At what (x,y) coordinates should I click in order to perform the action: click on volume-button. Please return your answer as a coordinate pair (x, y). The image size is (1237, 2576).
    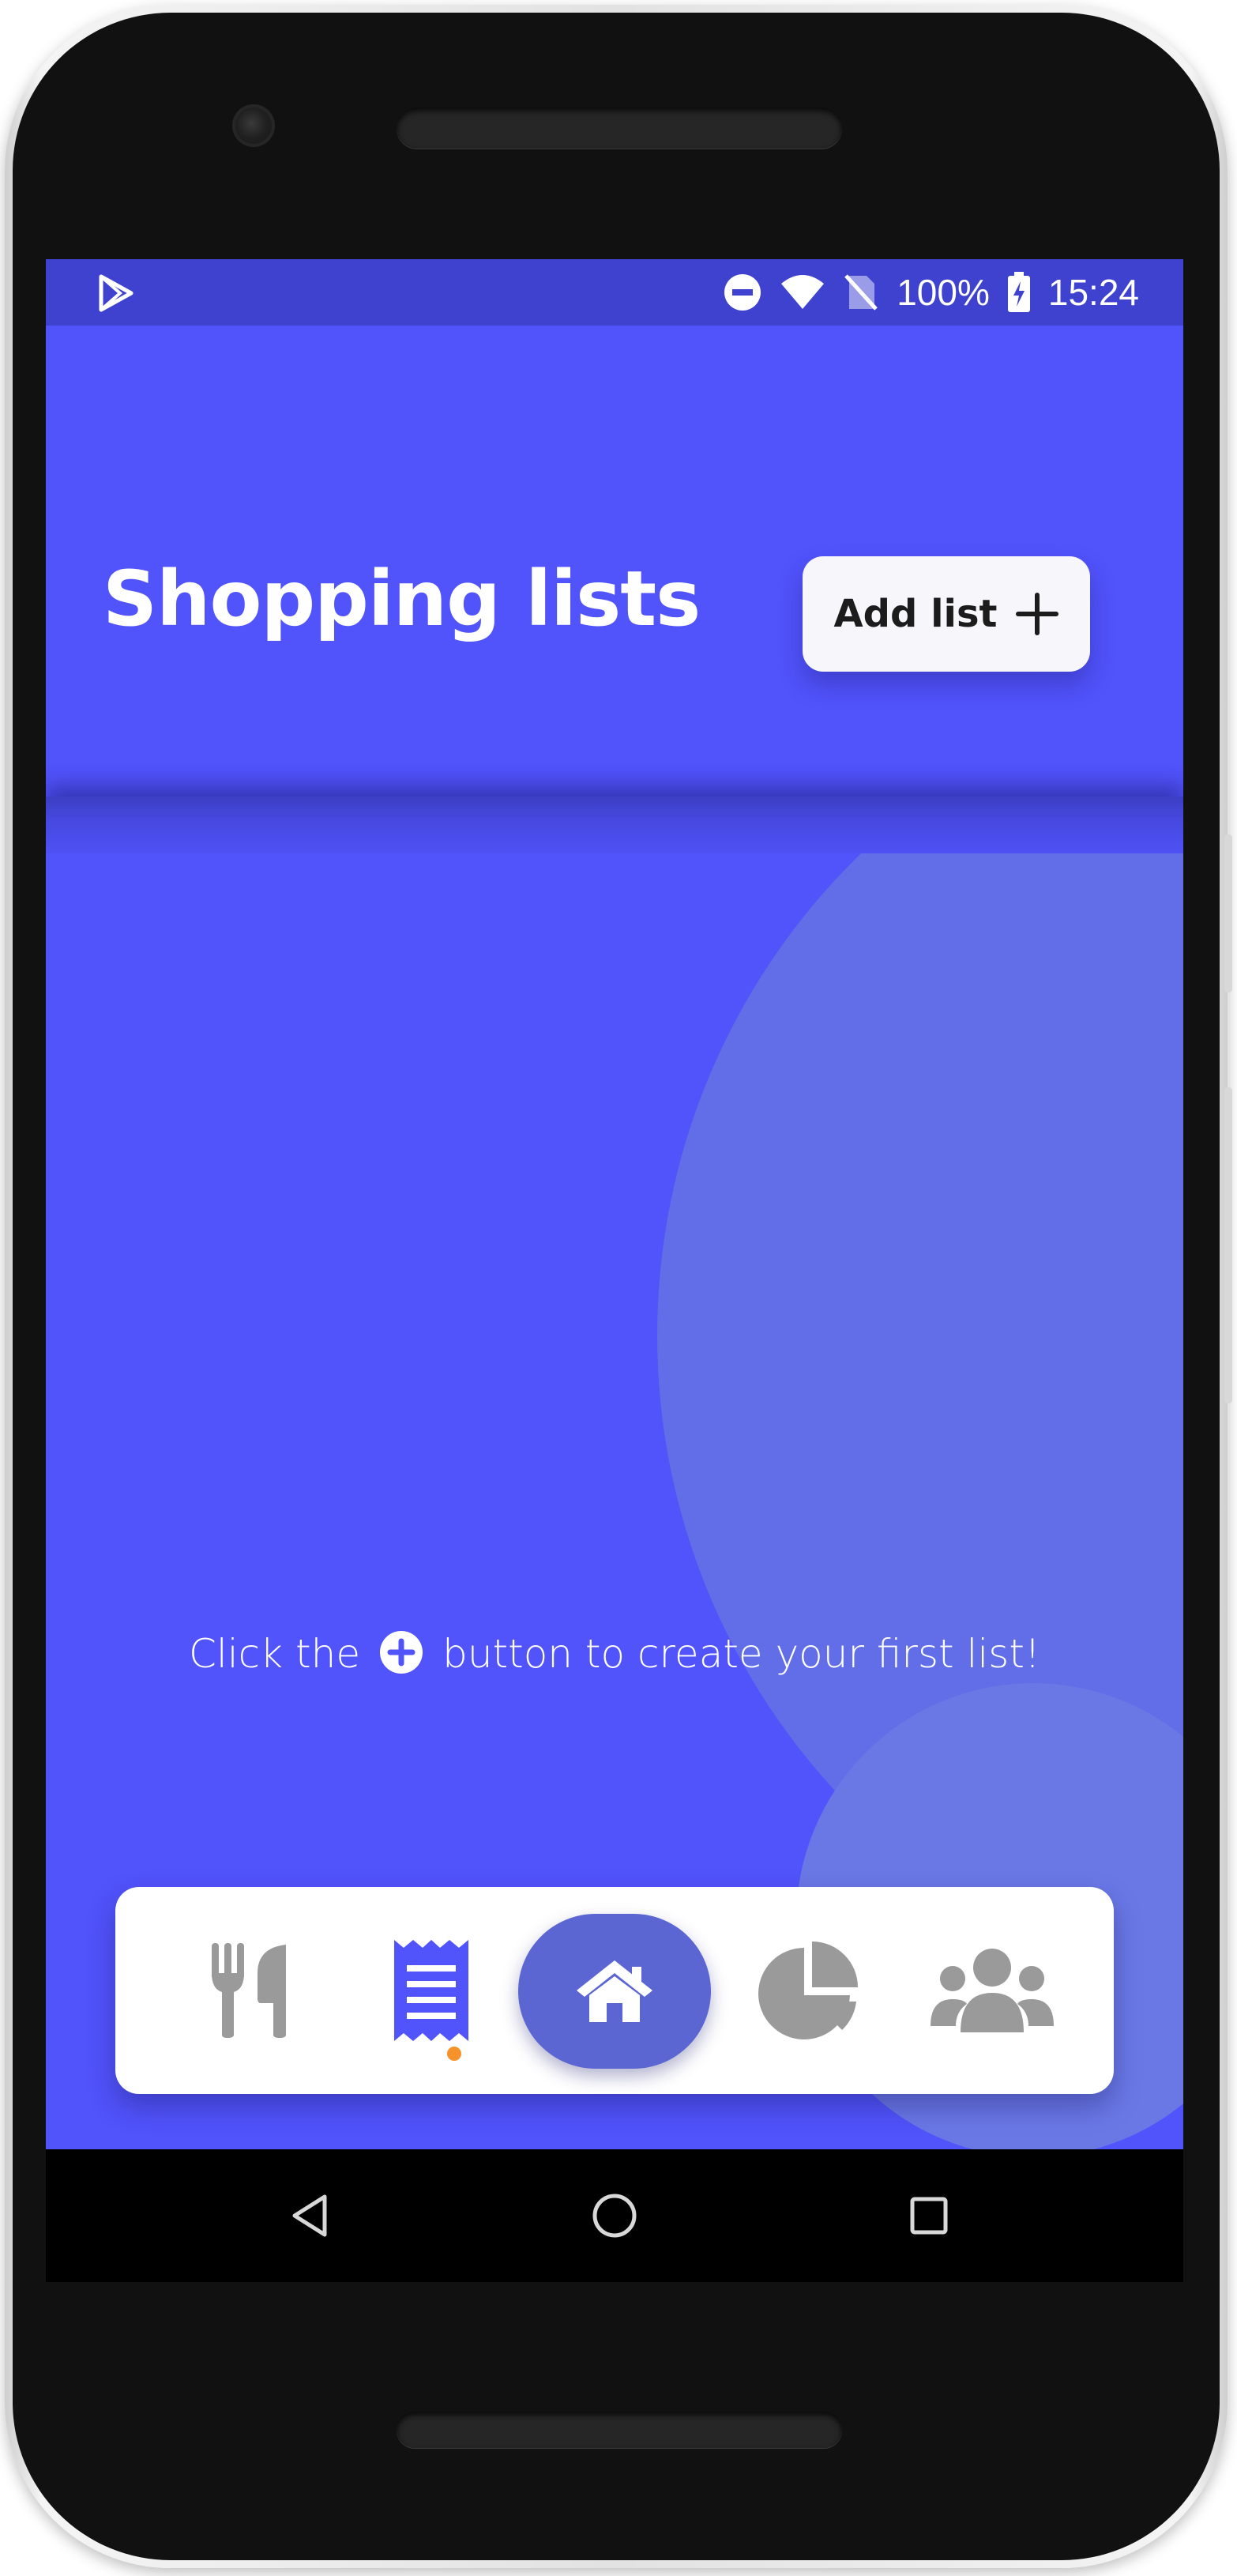
    Looking at the image, I should click on (1228, 913).